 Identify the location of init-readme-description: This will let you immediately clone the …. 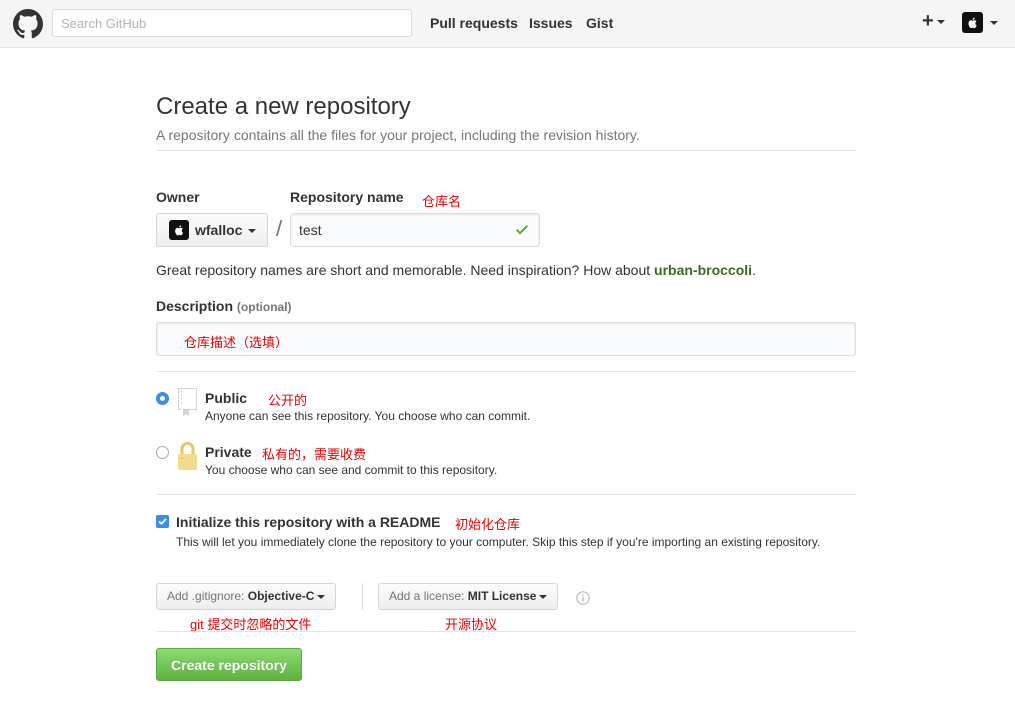
(498, 542).